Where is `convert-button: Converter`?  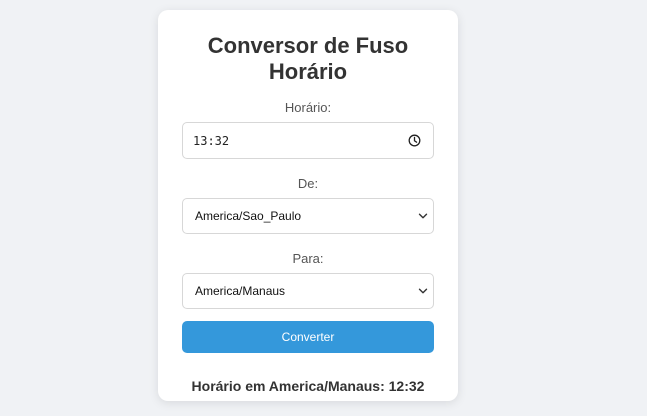
convert-button: Converter is located at coordinates (308, 337).